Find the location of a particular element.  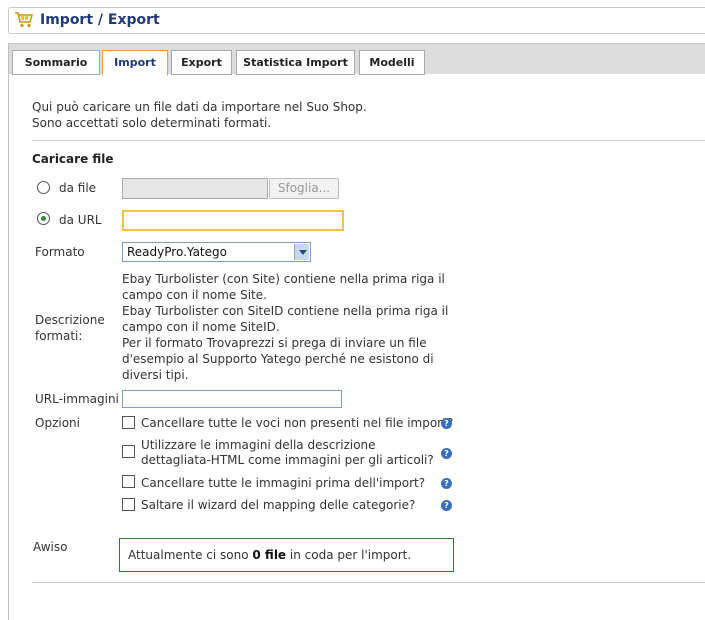

radio-da-url is located at coordinates (43, 218).